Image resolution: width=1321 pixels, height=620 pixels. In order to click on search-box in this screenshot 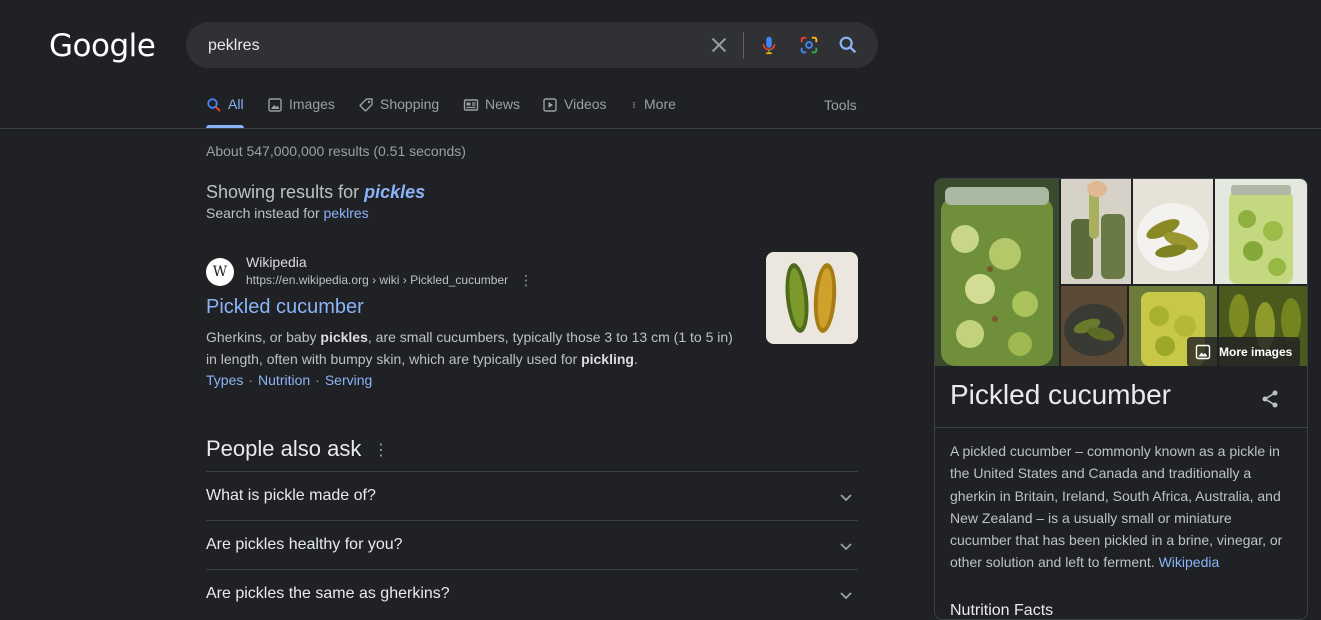, I will do `click(532, 46)`.